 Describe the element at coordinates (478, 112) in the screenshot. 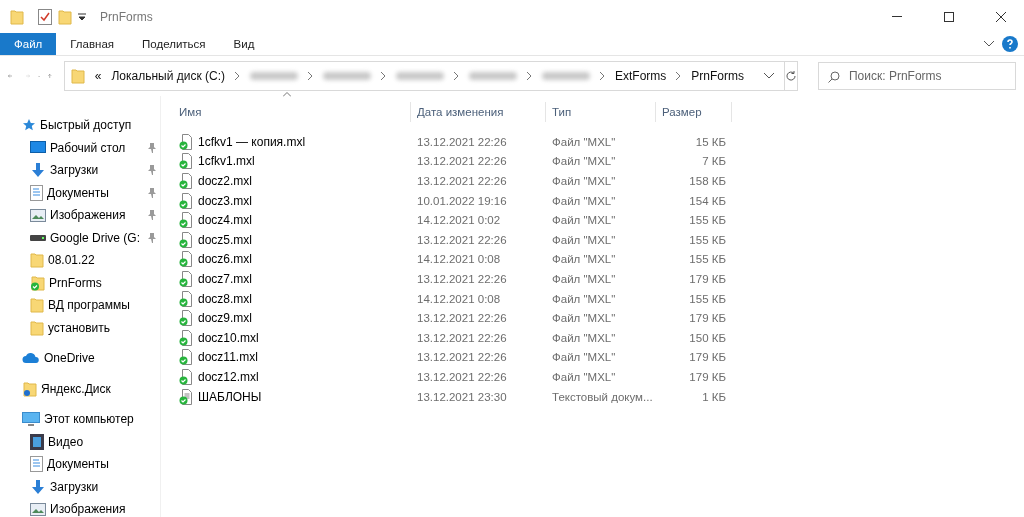

I see `column-header: Дата изменения` at that location.